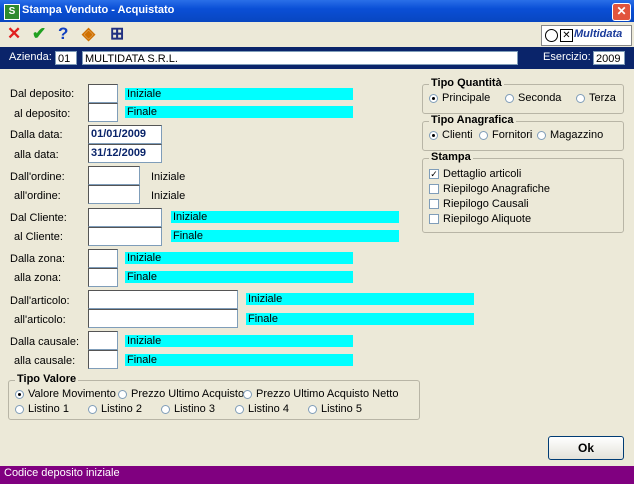  Describe the element at coordinates (42, 94) in the screenshot. I see `dal-deposito-label: Dal deposito:` at that location.